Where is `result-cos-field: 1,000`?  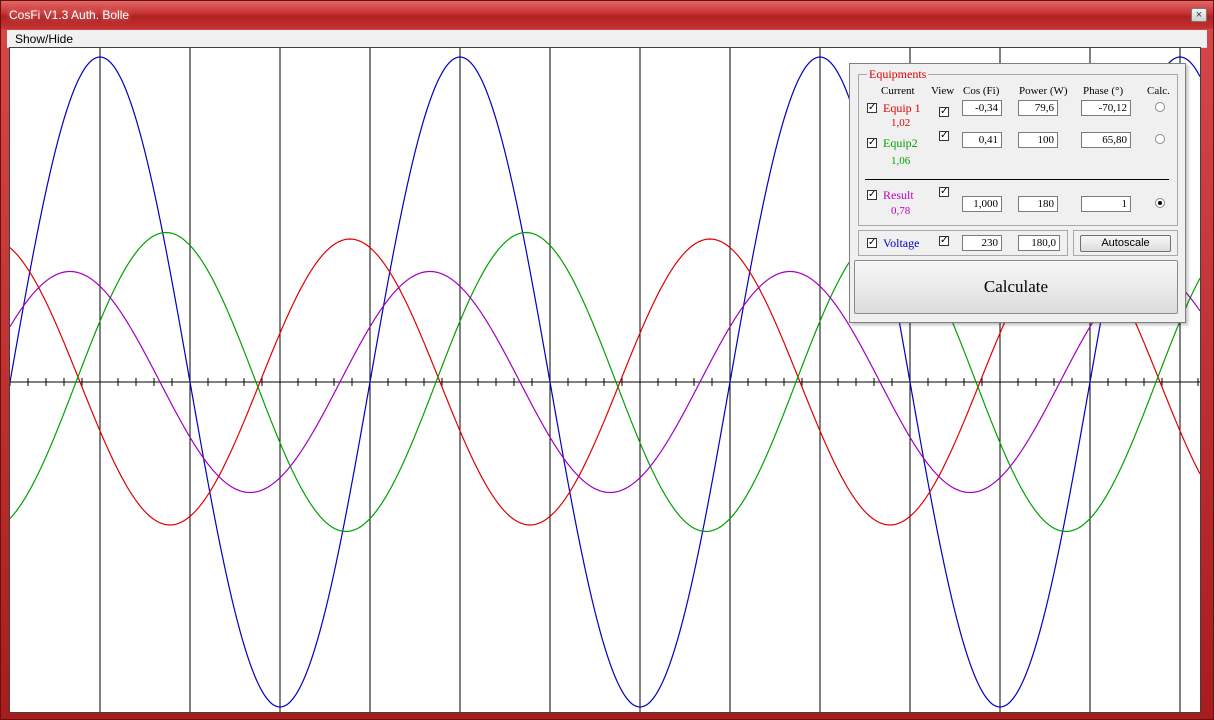 result-cos-field: 1,000 is located at coordinates (982, 204).